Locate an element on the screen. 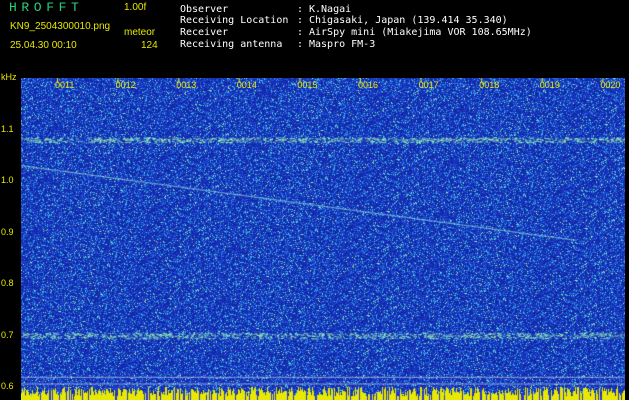  time-tick-label: 0018 is located at coordinates (489, 85).